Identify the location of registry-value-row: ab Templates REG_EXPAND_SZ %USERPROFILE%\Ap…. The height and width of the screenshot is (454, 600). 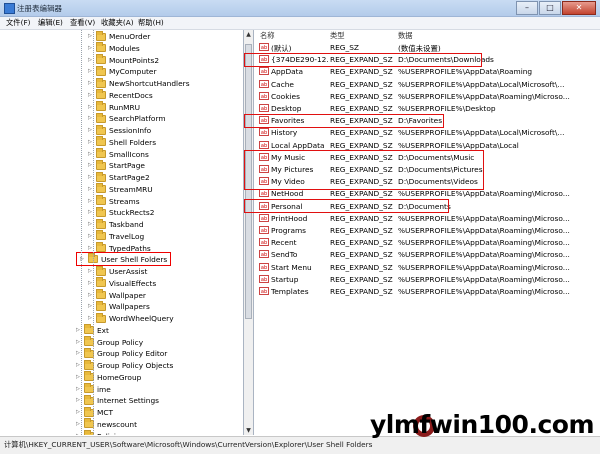
(428, 291).